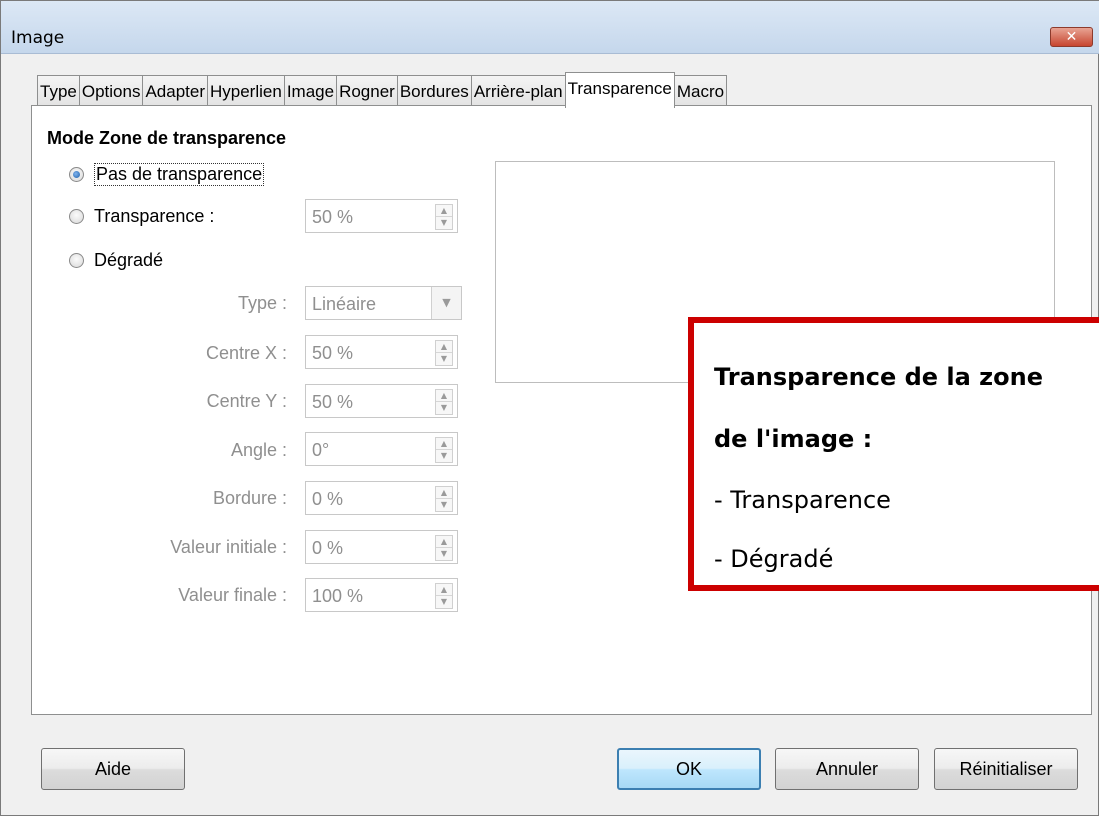 This screenshot has height=816, width=1099. What do you see at coordinates (381, 595) in the screenshot?
I see `final-value-spinbox: 100 % ▲ ▼` at bounding box center [381, 595].